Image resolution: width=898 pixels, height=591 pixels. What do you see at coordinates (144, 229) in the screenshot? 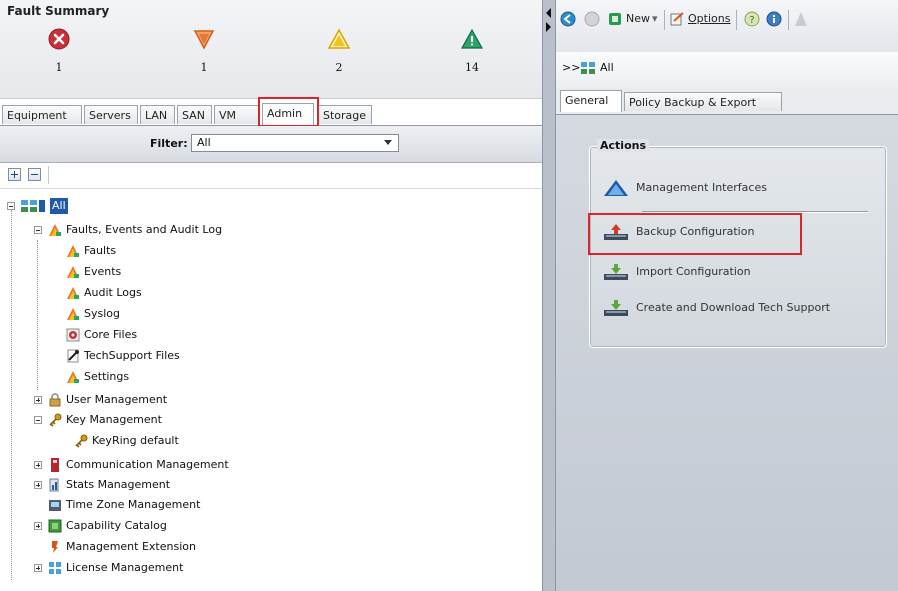
I see `tree-node-label: Faults, Events and Audit Log` at bounding box center [144, 229].